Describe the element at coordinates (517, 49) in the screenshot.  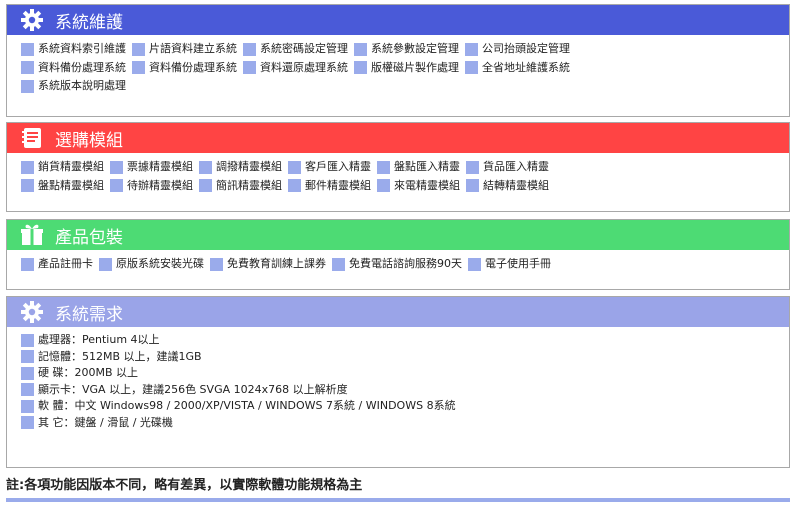
I see `list-item: 公司抬頭設定管理` at that location.